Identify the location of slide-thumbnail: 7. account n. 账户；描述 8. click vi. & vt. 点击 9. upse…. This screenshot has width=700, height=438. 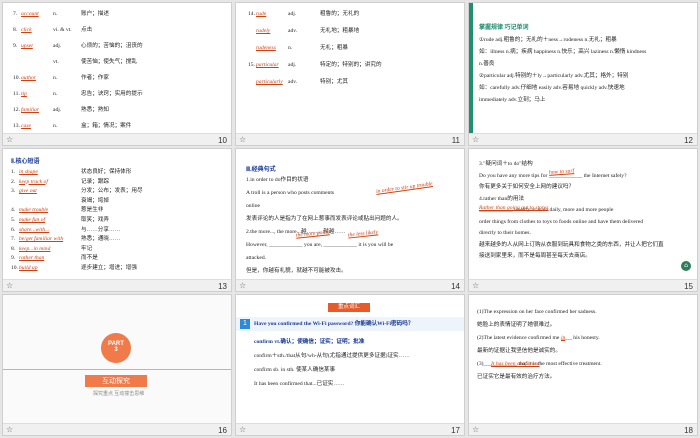
(117, 74).